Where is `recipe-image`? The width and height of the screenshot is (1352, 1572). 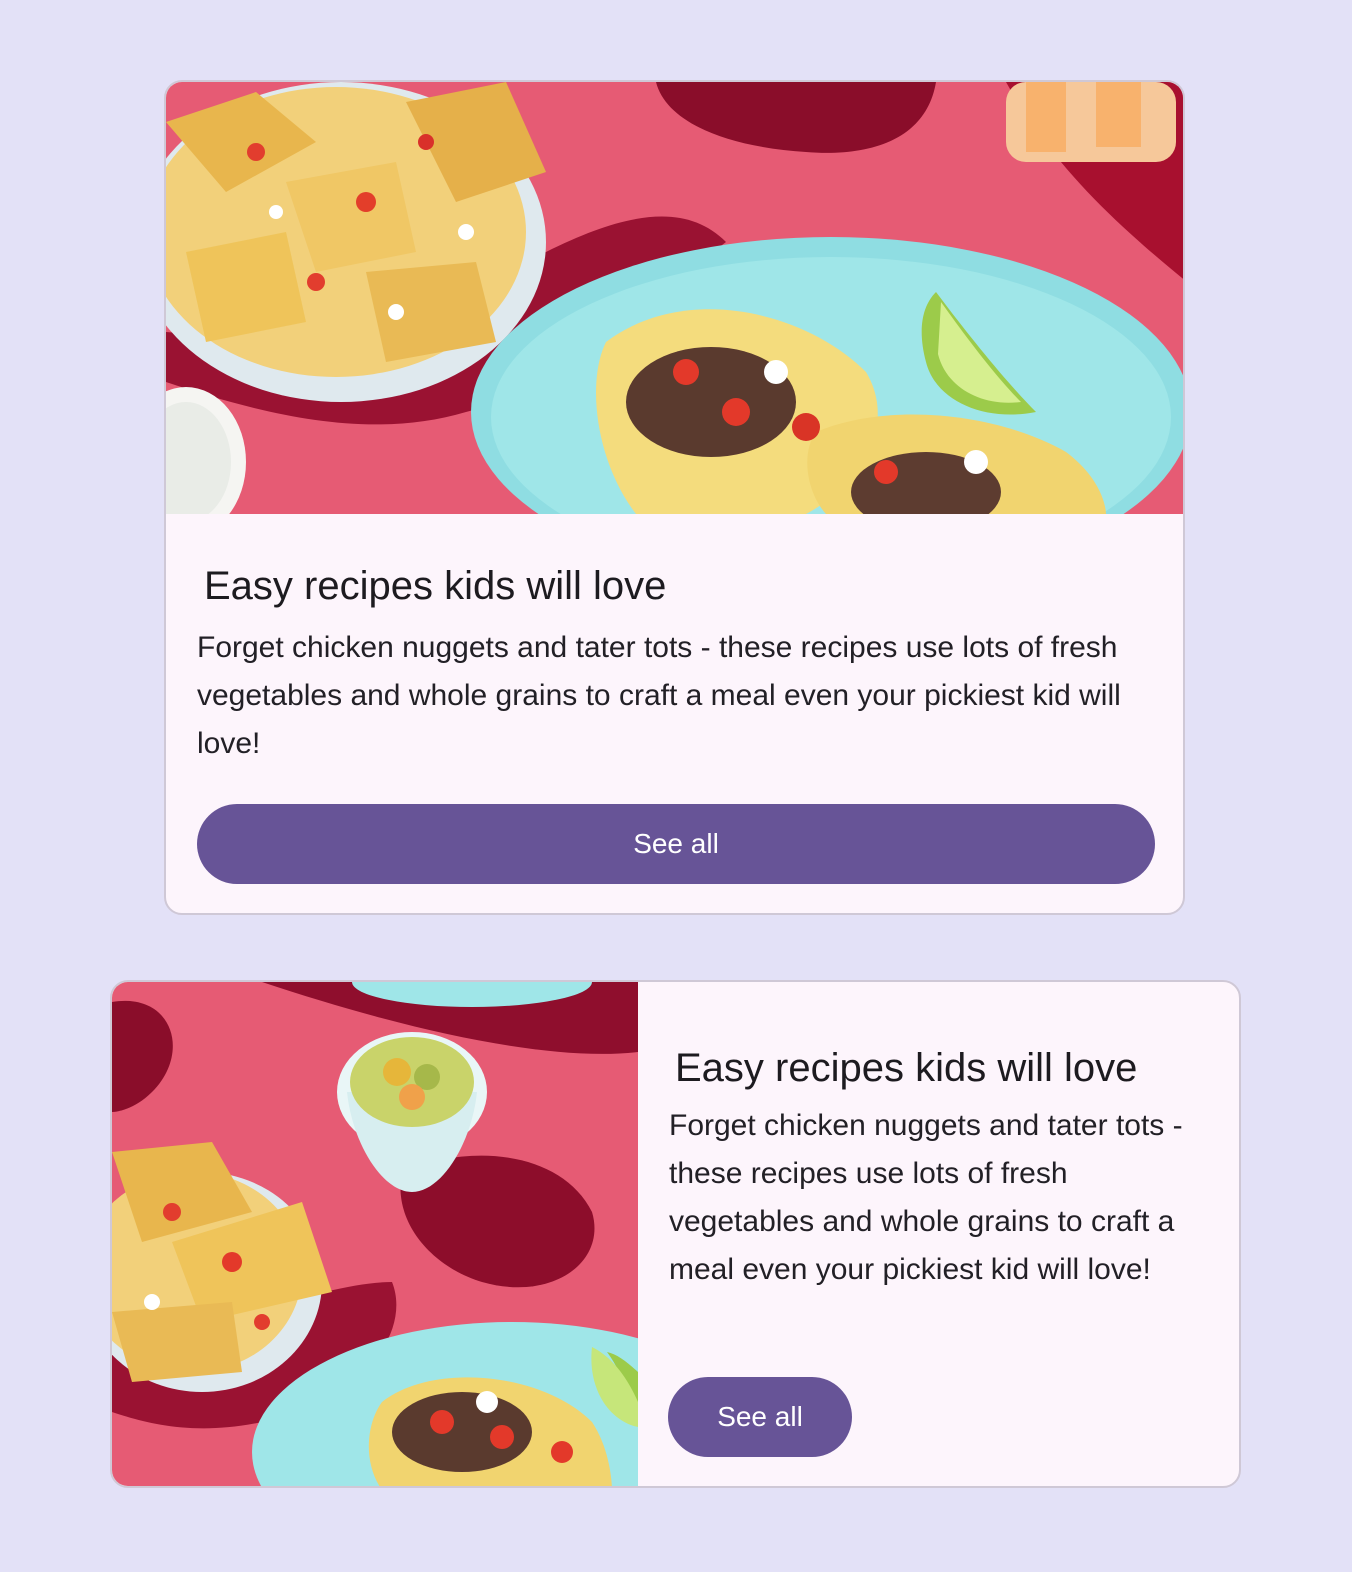
recipe-image is located at coordinates (375, 1234).